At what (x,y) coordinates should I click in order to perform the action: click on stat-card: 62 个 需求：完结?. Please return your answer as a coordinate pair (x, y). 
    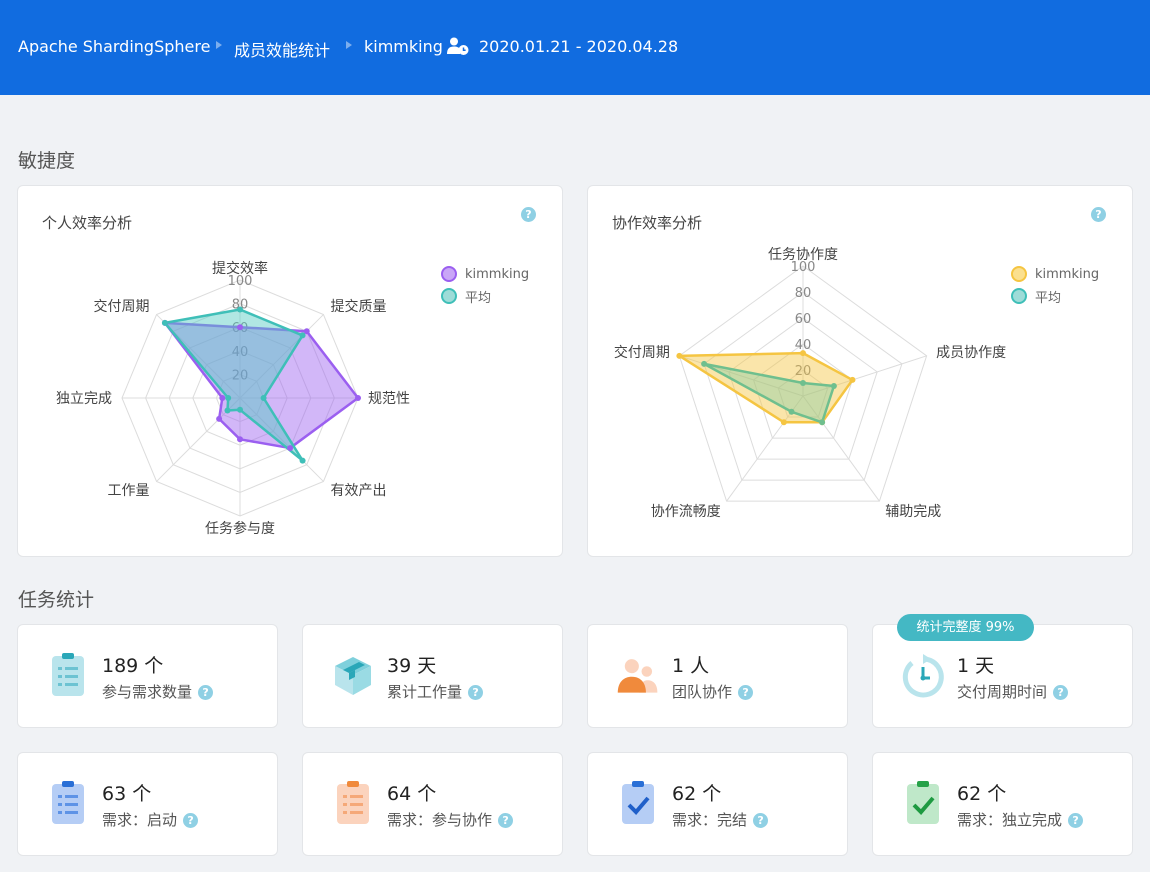
    Looking at the image, I should click on (717, 804).